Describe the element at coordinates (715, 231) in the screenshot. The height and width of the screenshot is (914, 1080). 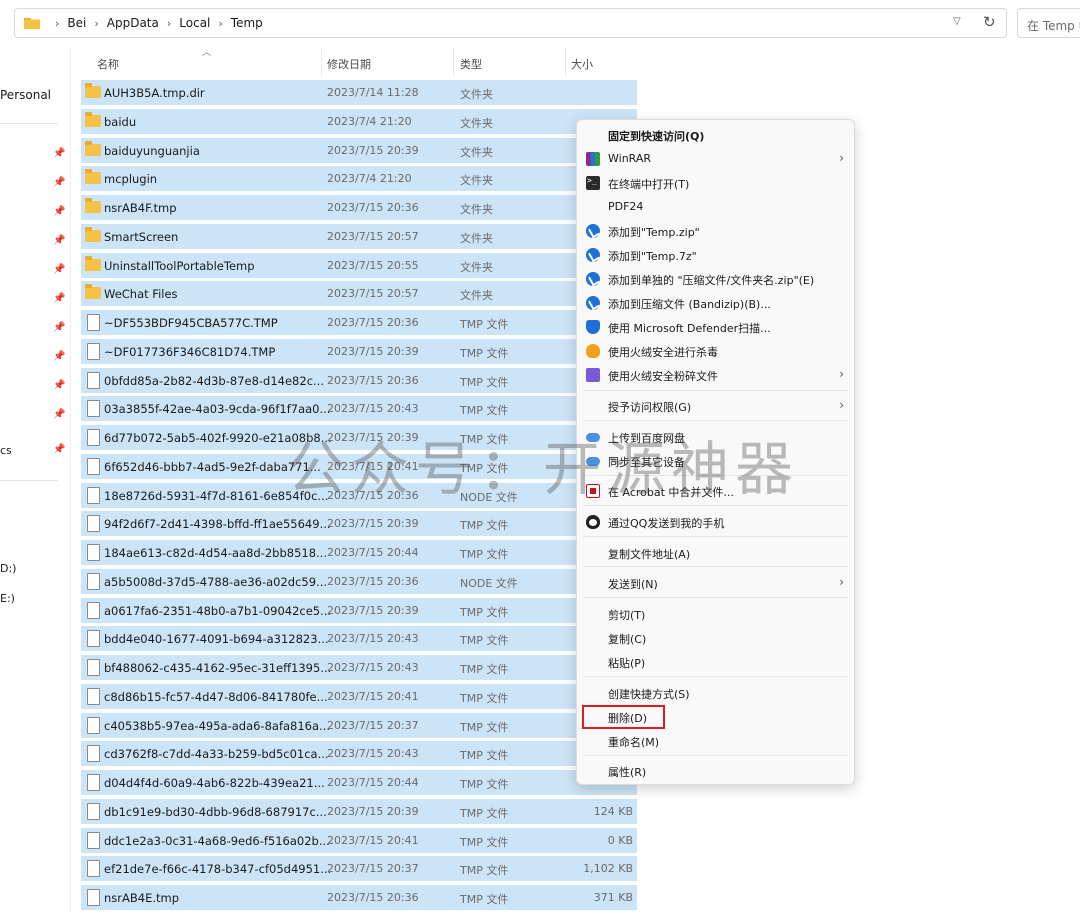
I see `menu-item-add-temp-zip: 添加到"Temp.zip"` at that location.